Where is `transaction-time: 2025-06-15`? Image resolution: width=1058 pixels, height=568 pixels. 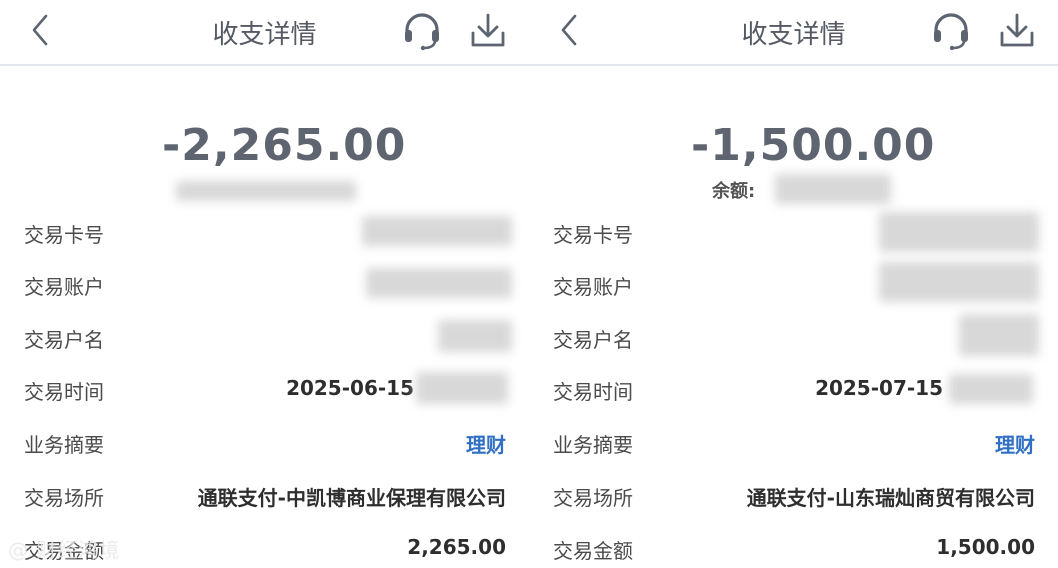 transaction-time: 2025-06-15 is located at coordinates (350, 388).